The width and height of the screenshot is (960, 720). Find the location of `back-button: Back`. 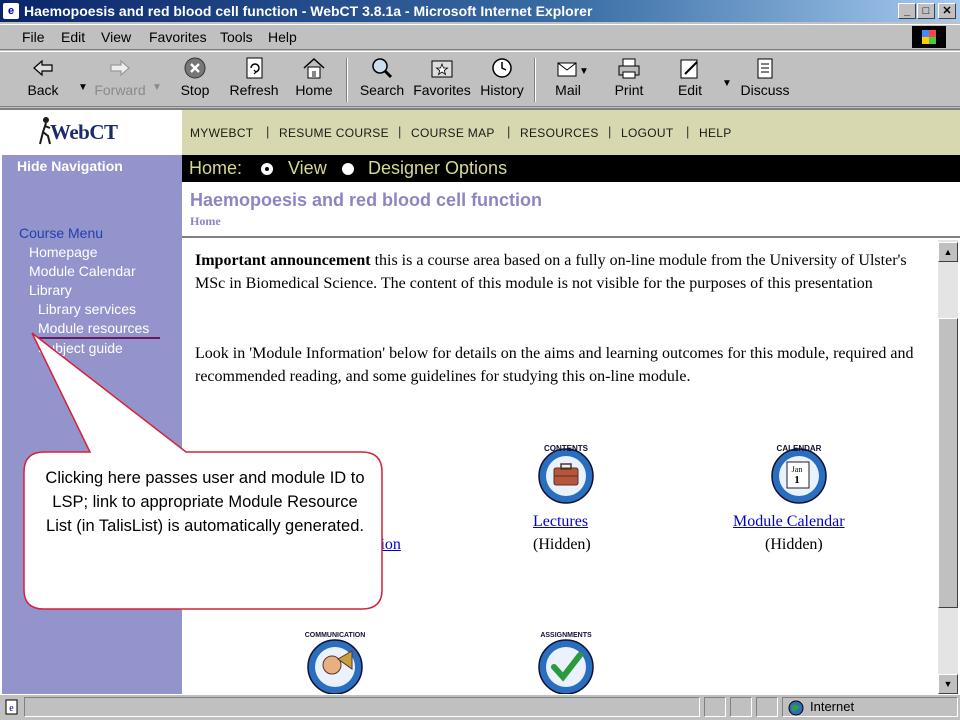

back-button: Back is located at coordinates (43, 80).